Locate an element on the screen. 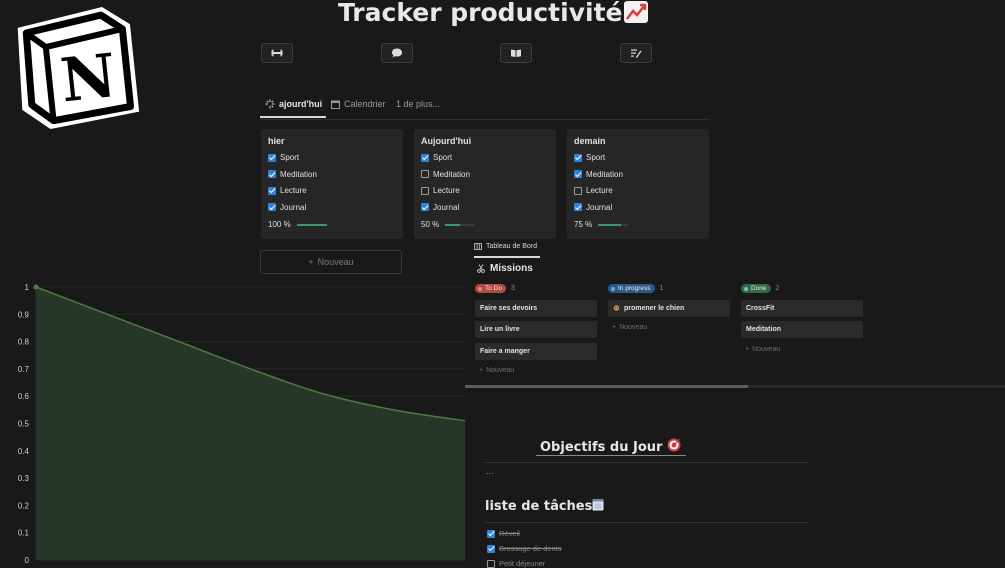 The width and height of the screenshot is (1005, 568). plus-icon: + is located at coordinates (311, 262).